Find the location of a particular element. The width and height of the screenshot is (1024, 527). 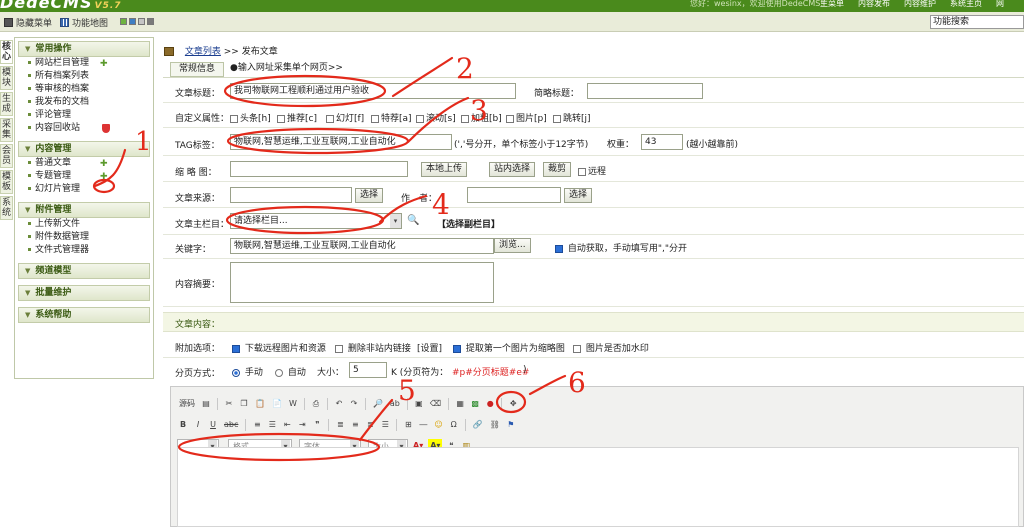

vtab-collect: 采集 is located at coordinates (6, 130).